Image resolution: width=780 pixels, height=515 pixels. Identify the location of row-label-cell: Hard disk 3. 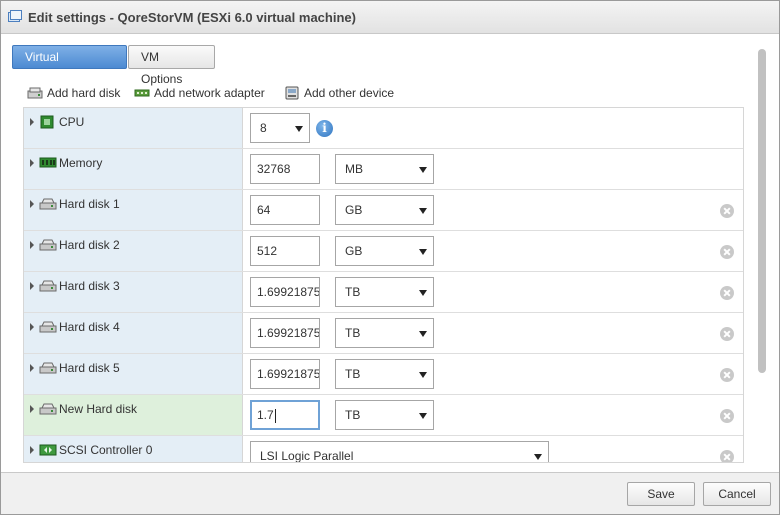
(133, 292).